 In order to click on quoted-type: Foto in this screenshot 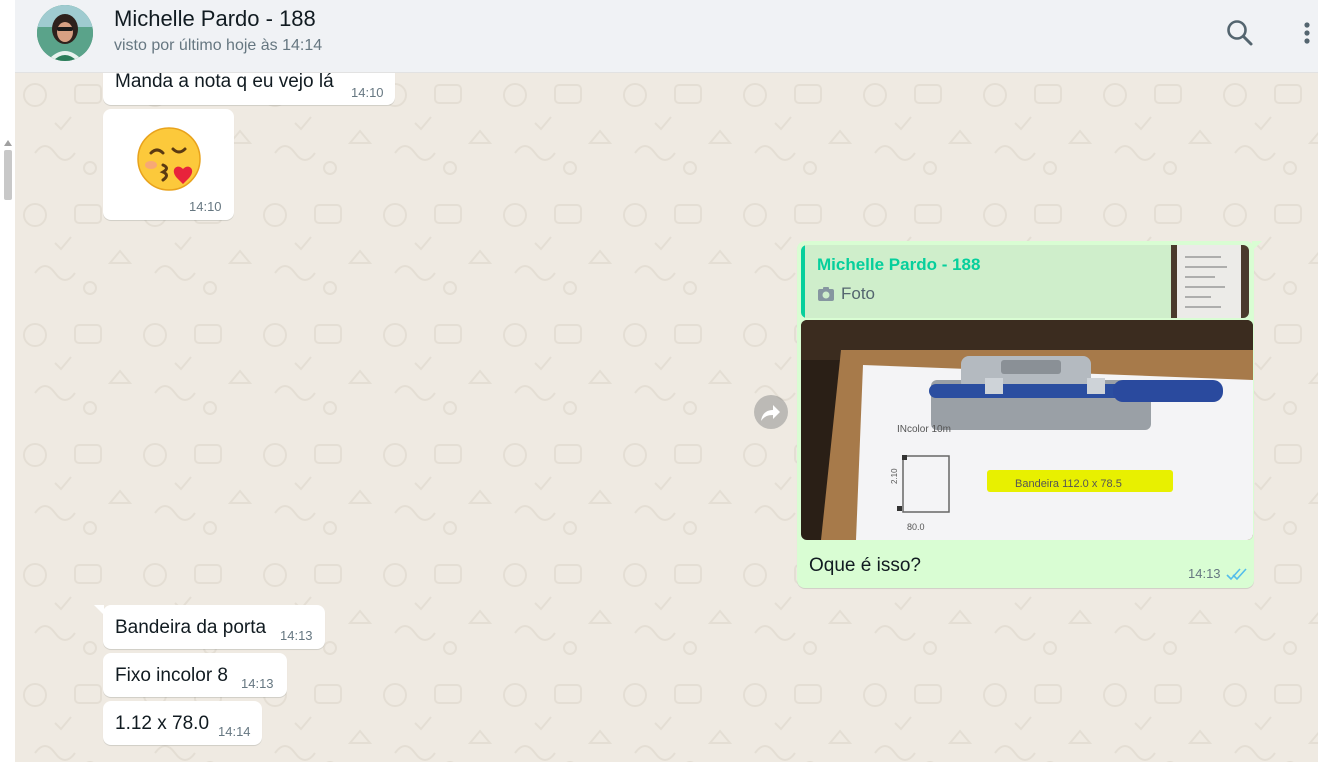, I will do `click(858, 293)`.